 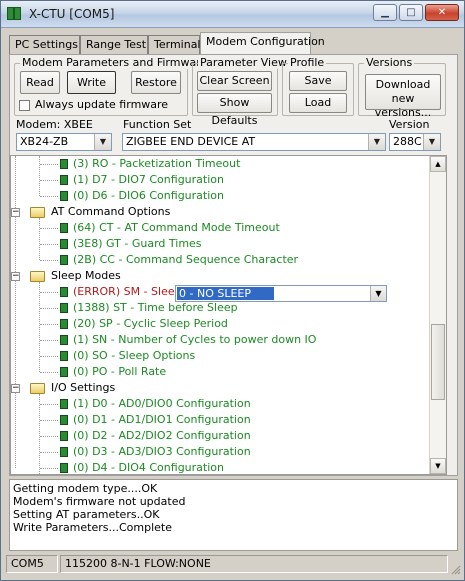 I want to click on write-button: Write, so click(x=91, y=82).